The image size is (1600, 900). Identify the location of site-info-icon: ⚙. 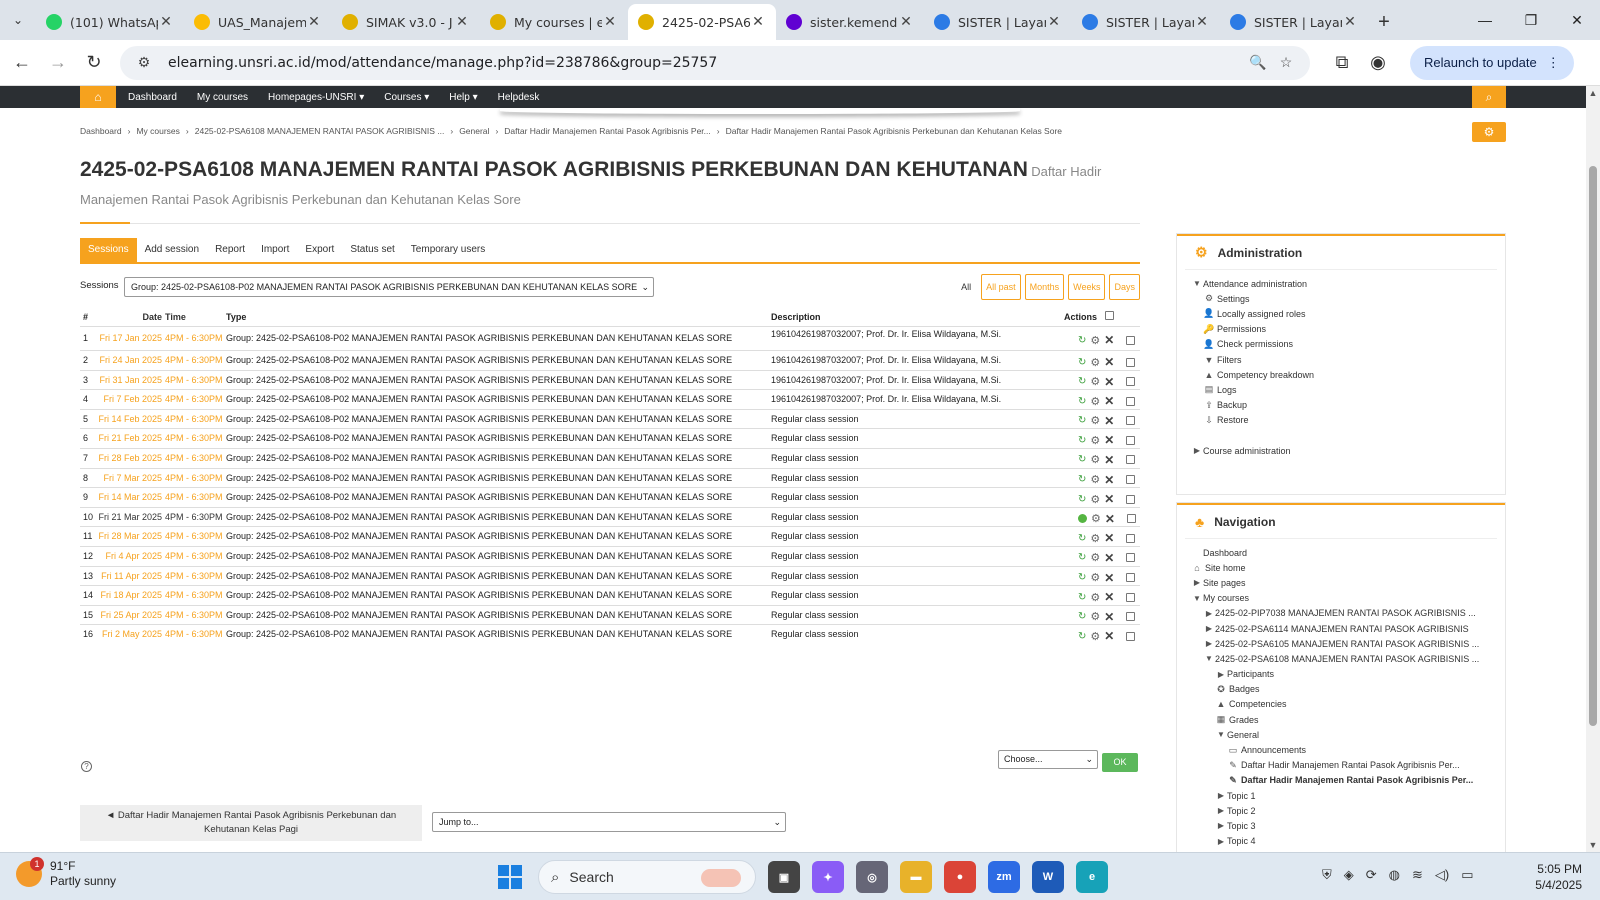
(144, 62).